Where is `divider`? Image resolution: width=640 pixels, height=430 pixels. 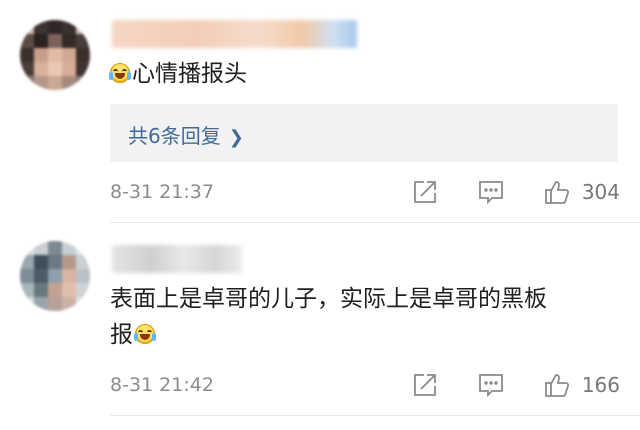
divider is located at coordinates (375, 415).